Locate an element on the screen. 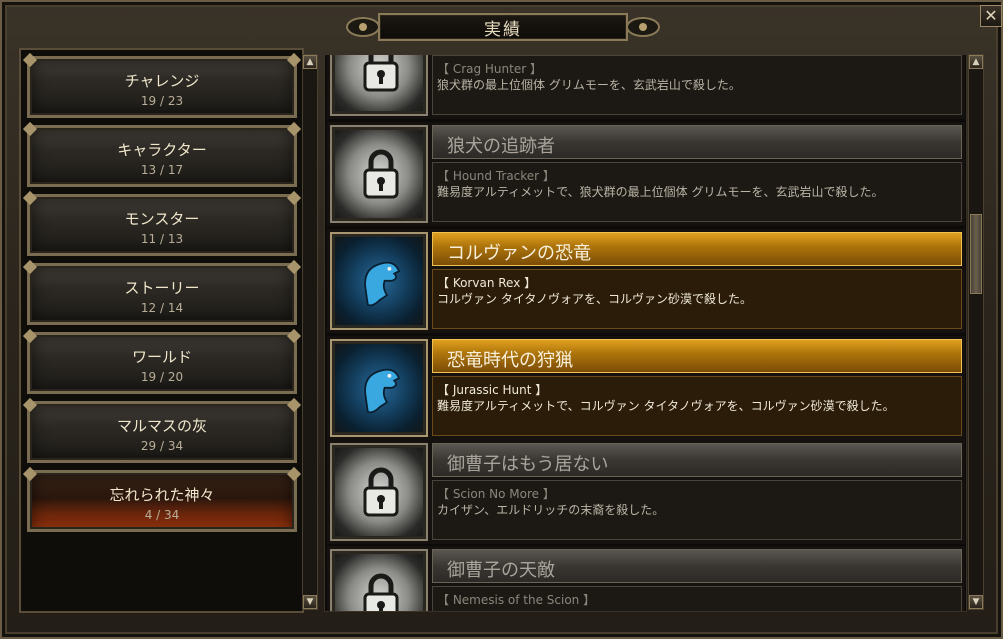 The width and height of the screenshot is (1003, 639). category-world: ワールド 19 / 20 is located at coordinates (162, 363).